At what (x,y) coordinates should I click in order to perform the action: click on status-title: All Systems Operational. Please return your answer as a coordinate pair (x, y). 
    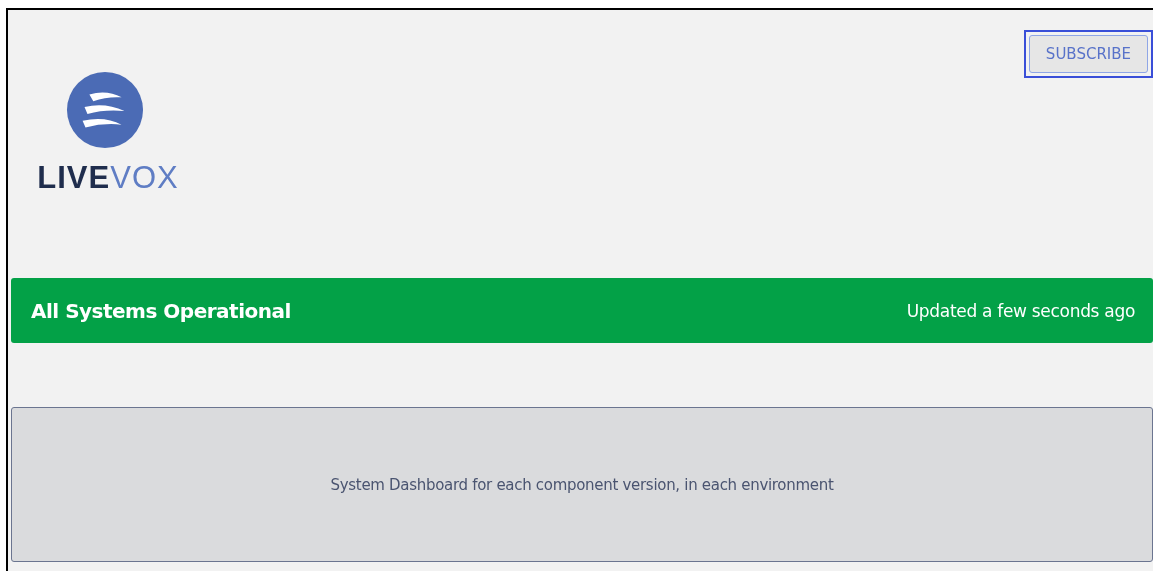
    Looking at the image, I should click on (161, 310).